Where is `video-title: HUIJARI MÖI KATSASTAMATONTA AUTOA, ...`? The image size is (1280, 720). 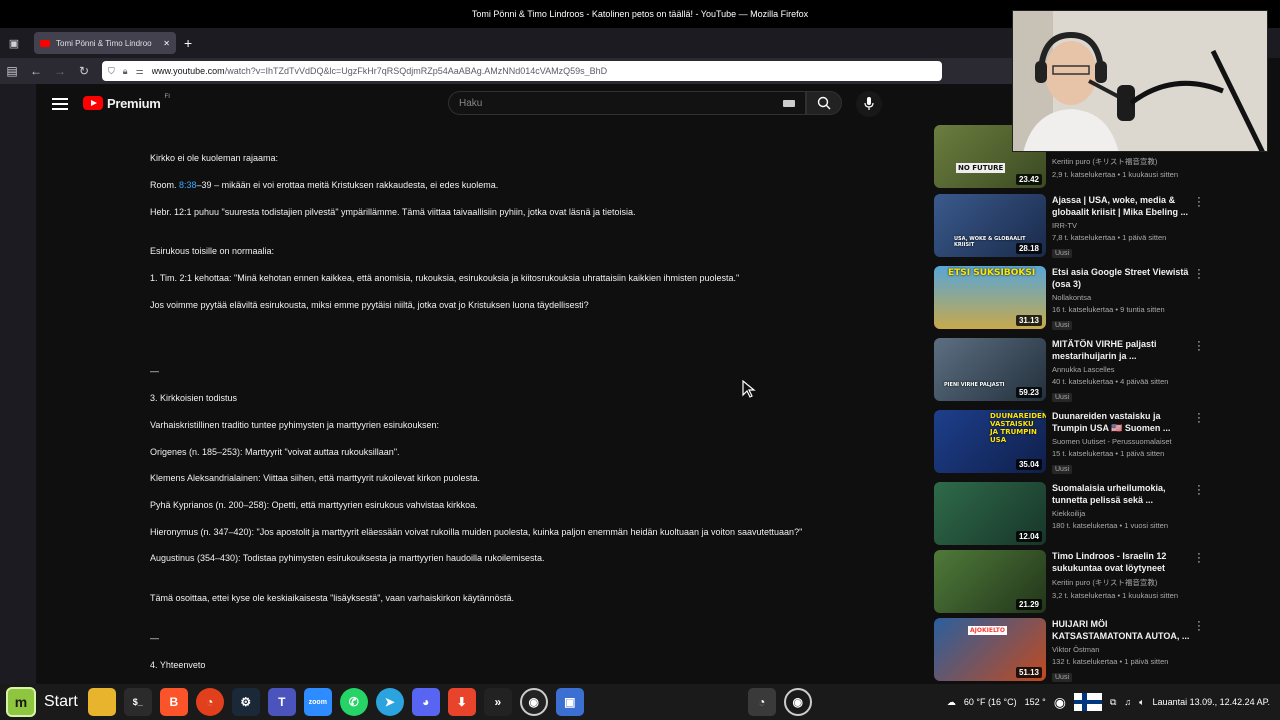
video-title: HUIJARI MÖI KATSASTAMATONTA AUTOA, ... is located at coordinates (1121, 630).